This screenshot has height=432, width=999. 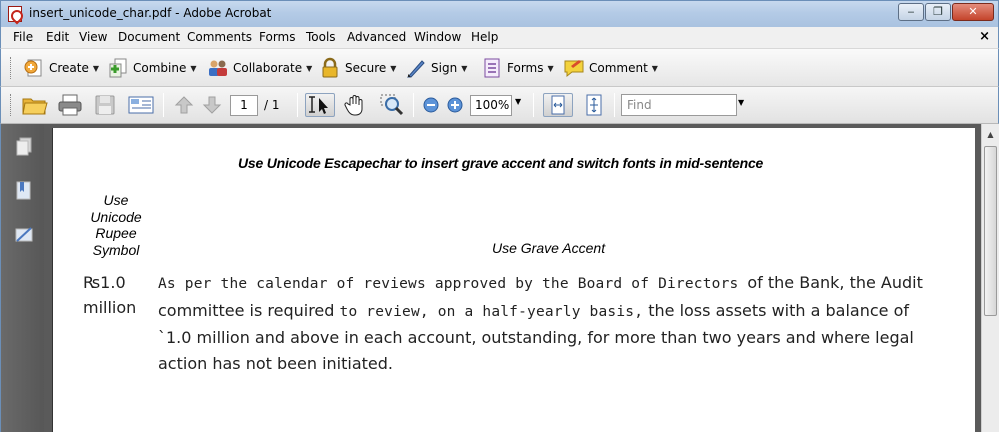 I want to click on marquee-zoom-icon, so click(x=392, y=105).